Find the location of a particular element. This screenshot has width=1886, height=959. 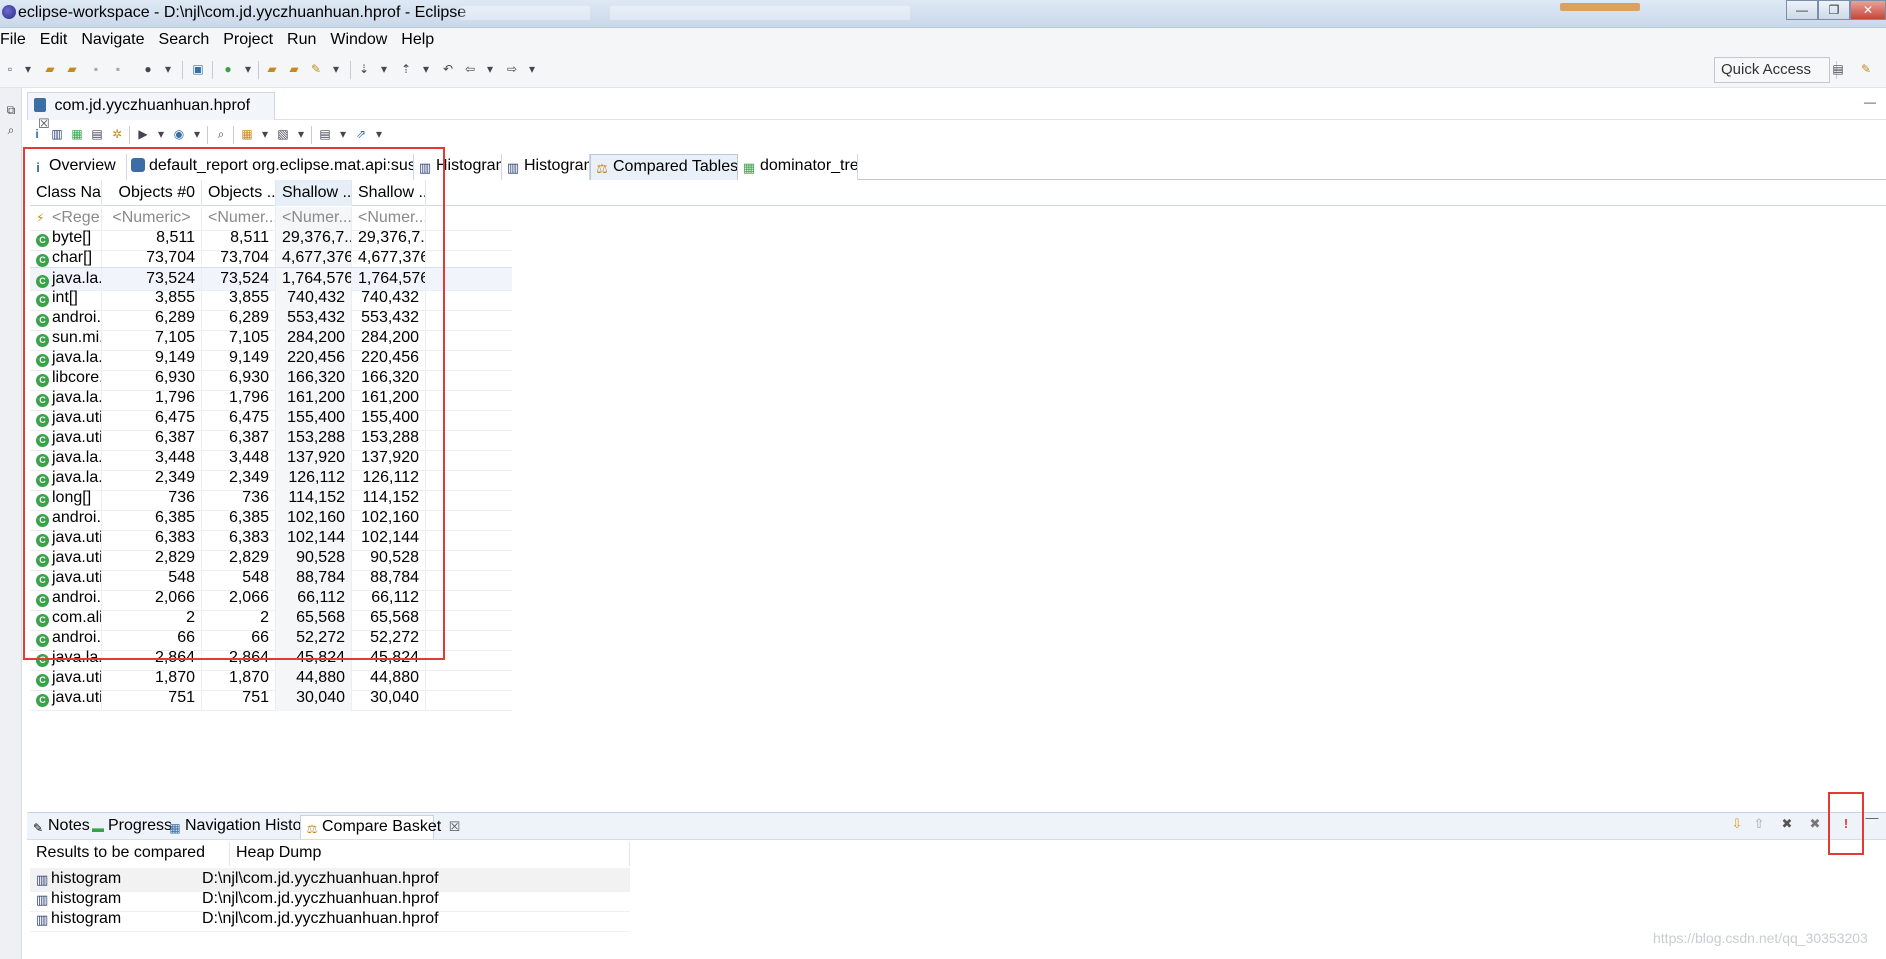

previous-annotation-icon: ⇡ is located at coordinates (406, 69).